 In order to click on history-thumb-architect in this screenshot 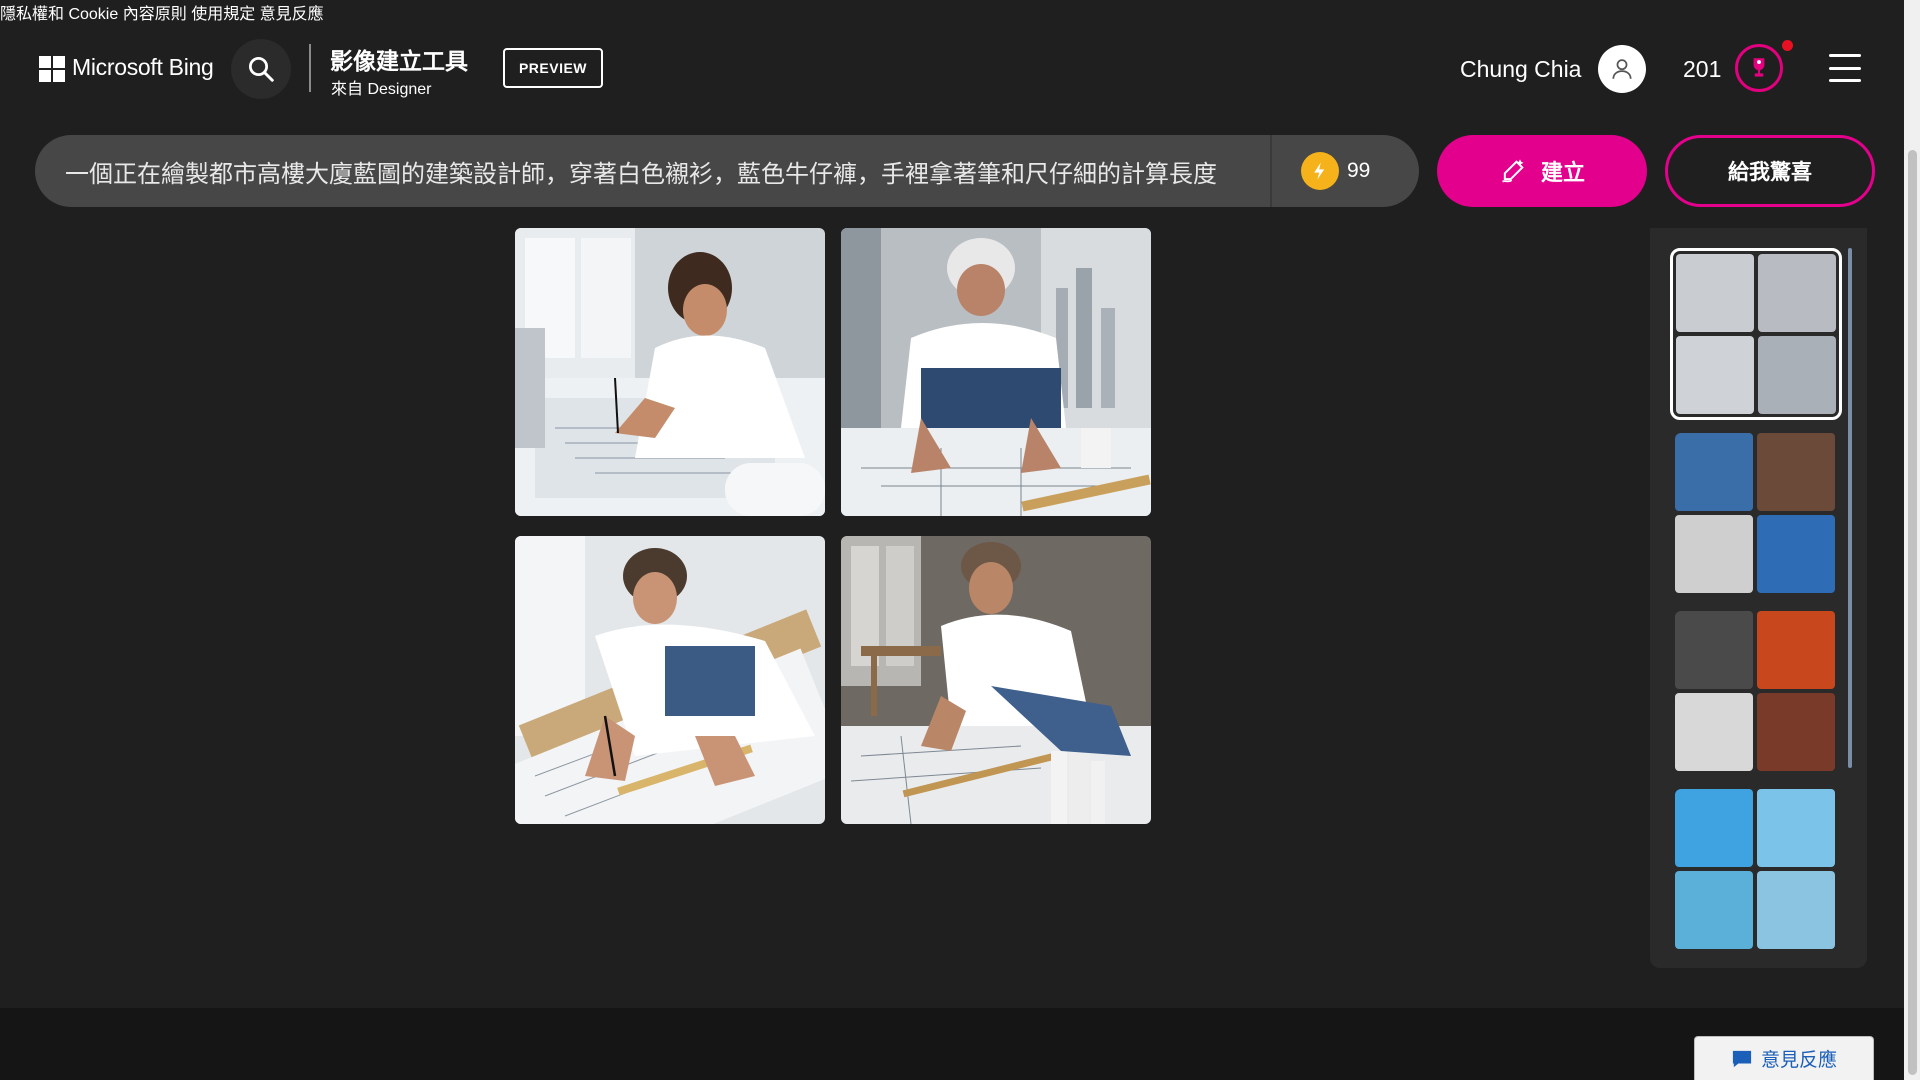, I will do `click(1756, 334)`.